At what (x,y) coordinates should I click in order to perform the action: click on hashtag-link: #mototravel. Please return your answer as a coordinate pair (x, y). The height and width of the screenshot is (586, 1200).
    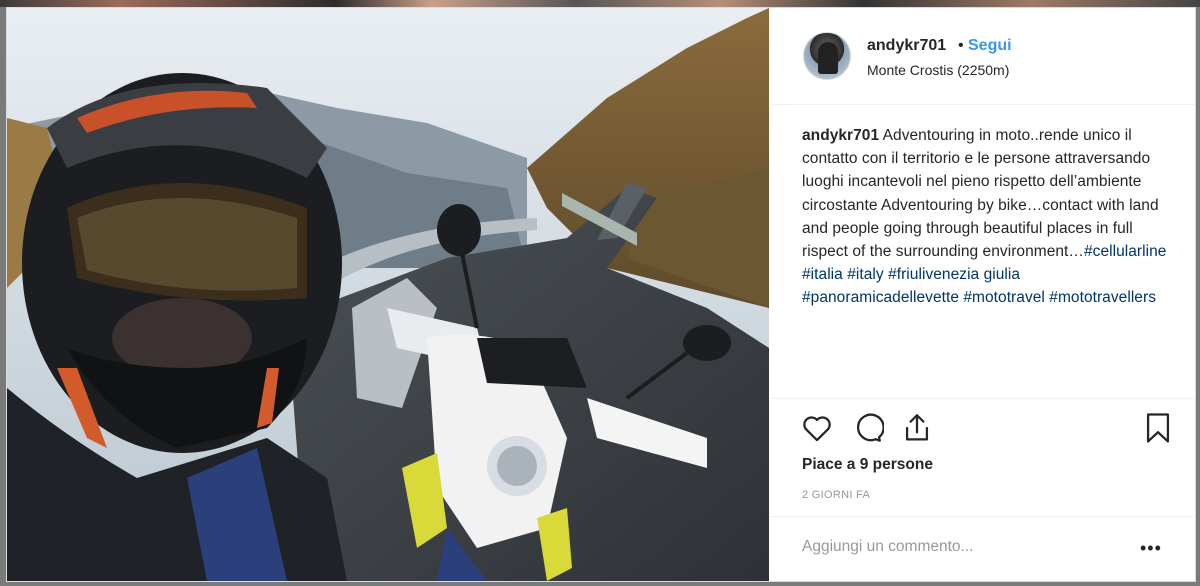
    Looking at the image, I should click on (1004, 297).